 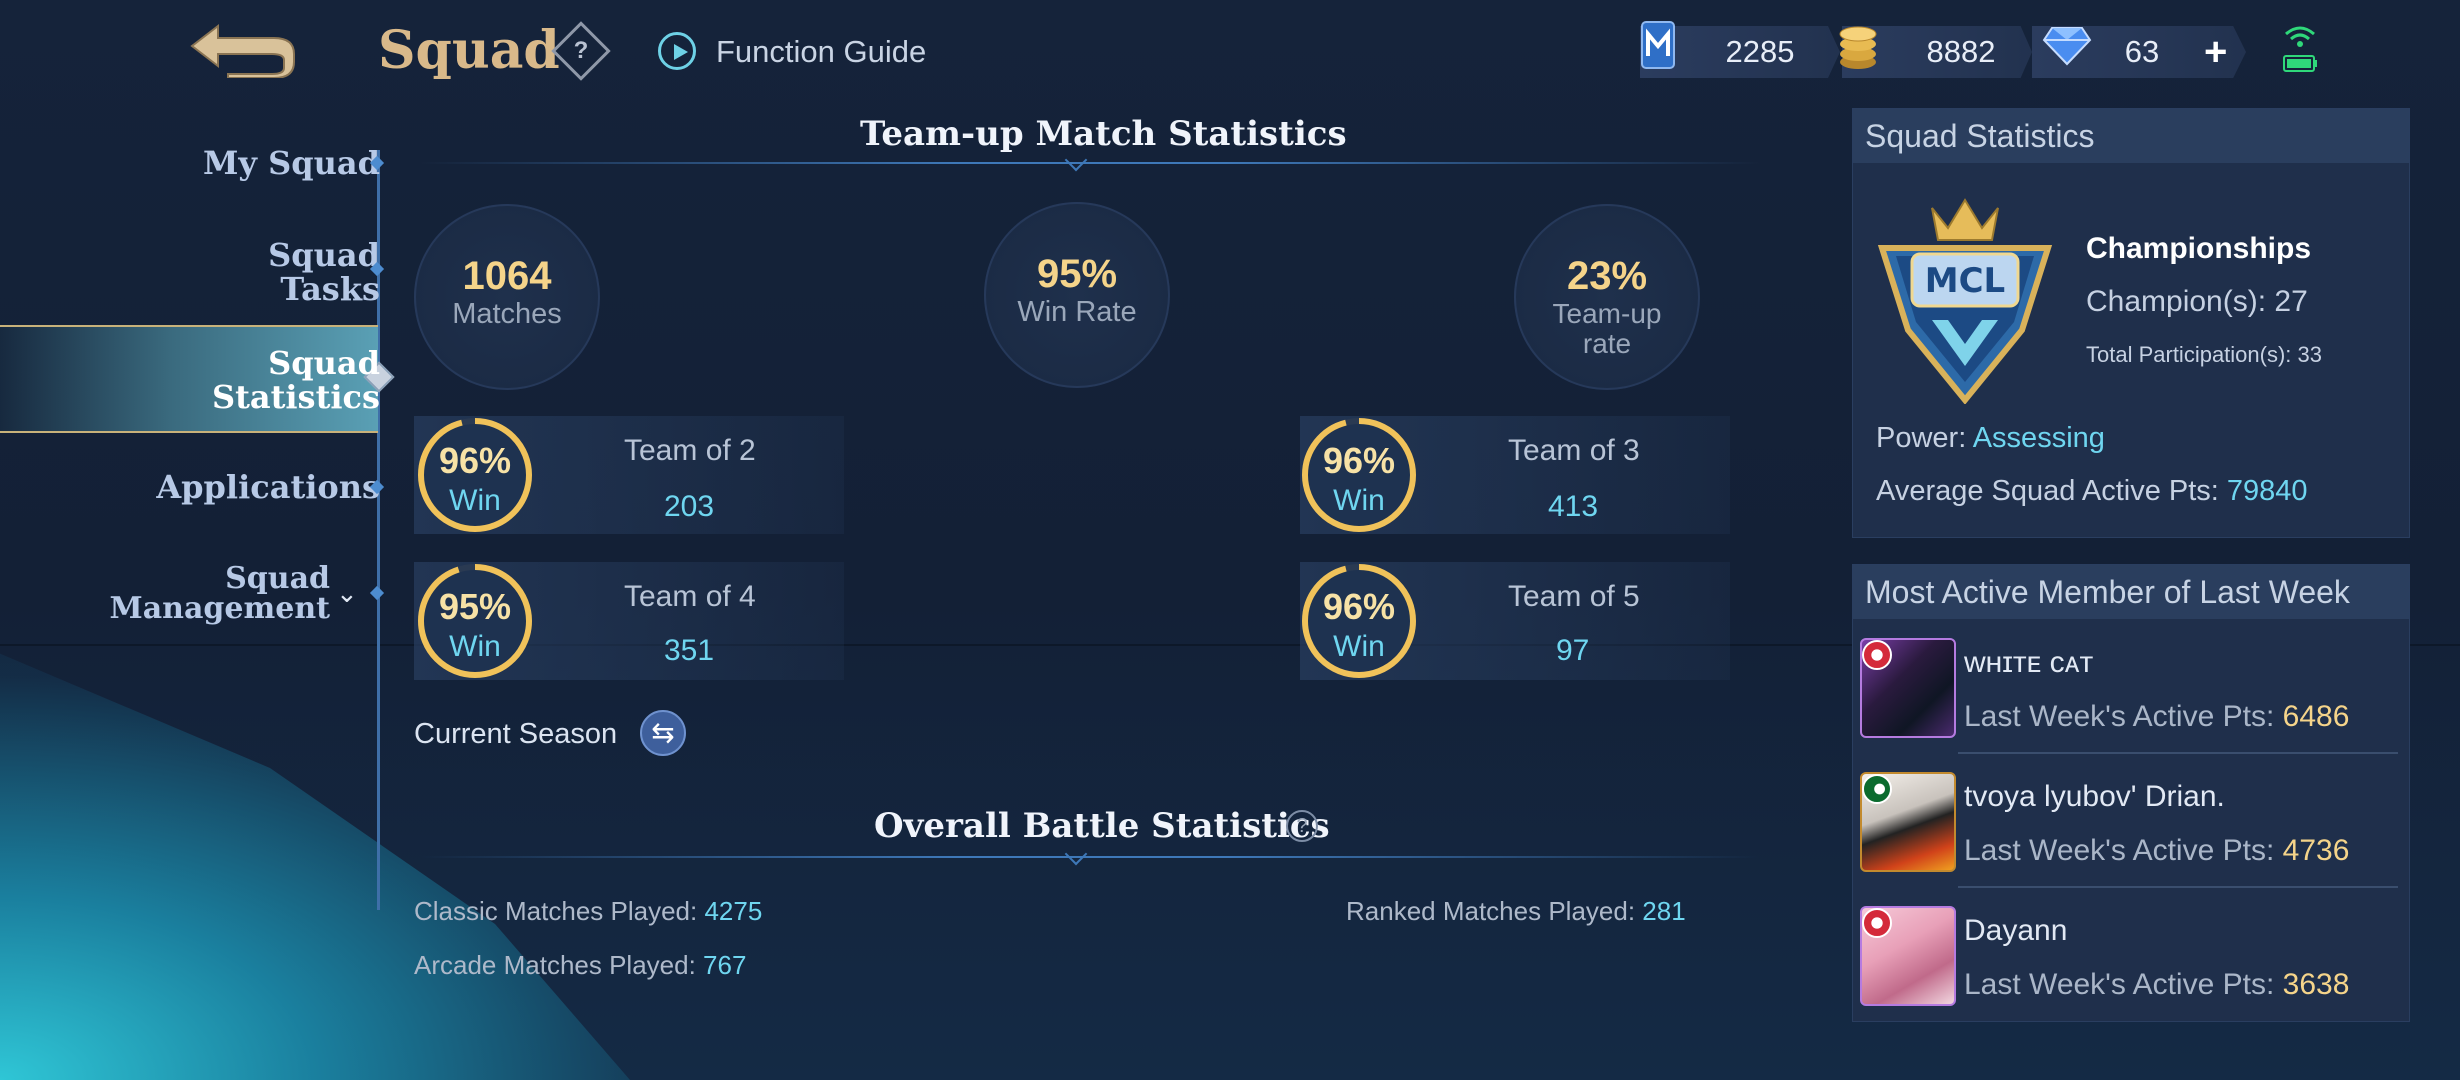 What do you see at coordinates (1077, 312) in the screenshot?
I see `win-rate-label: Win Rate` at bounding box center [1077, 312].